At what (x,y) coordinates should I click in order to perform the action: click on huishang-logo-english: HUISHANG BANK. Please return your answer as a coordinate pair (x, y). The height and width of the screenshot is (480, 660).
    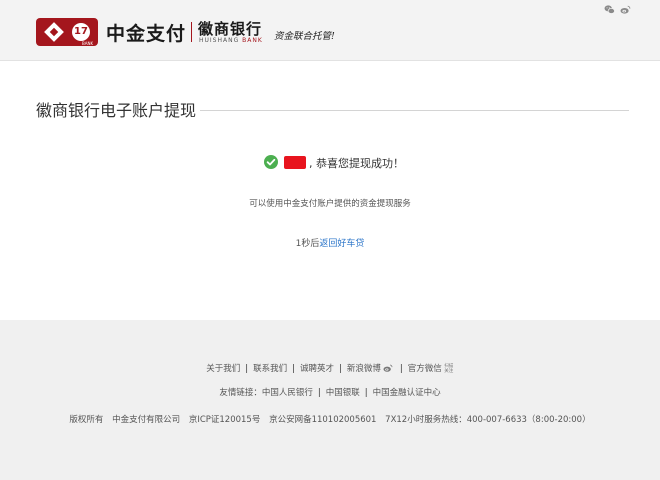
    Looking at the image, I should click on (231, 40).